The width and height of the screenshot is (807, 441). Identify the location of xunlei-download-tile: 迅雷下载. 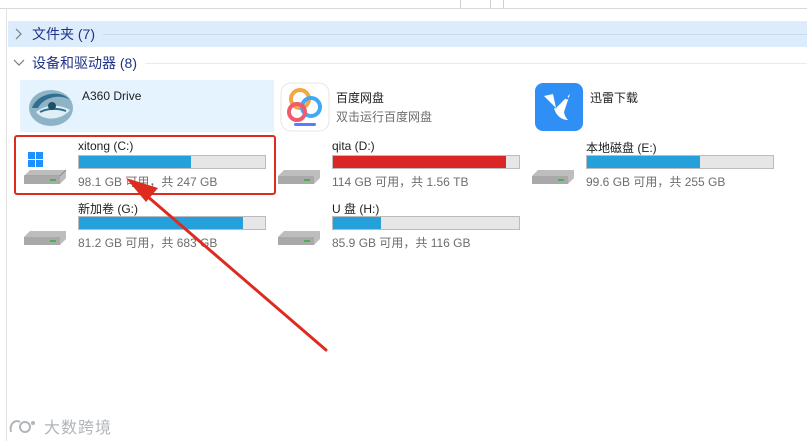
(655, 106).